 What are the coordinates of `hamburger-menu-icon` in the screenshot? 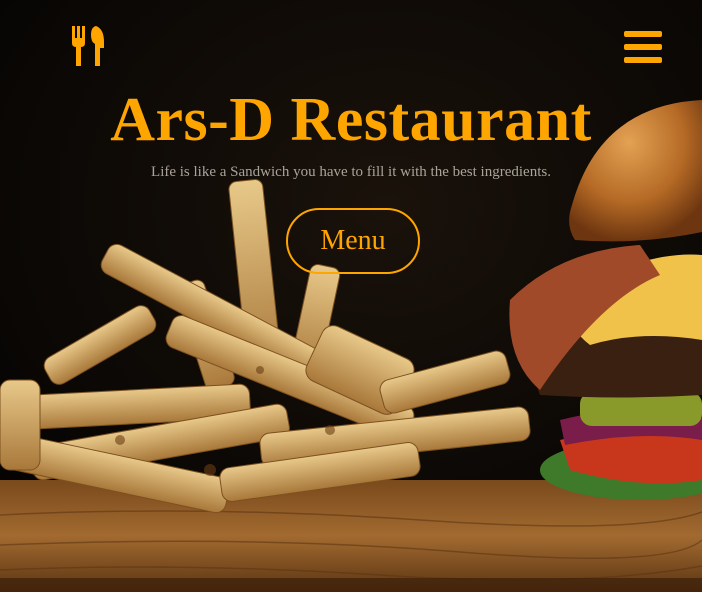 It's located at (643, 47).